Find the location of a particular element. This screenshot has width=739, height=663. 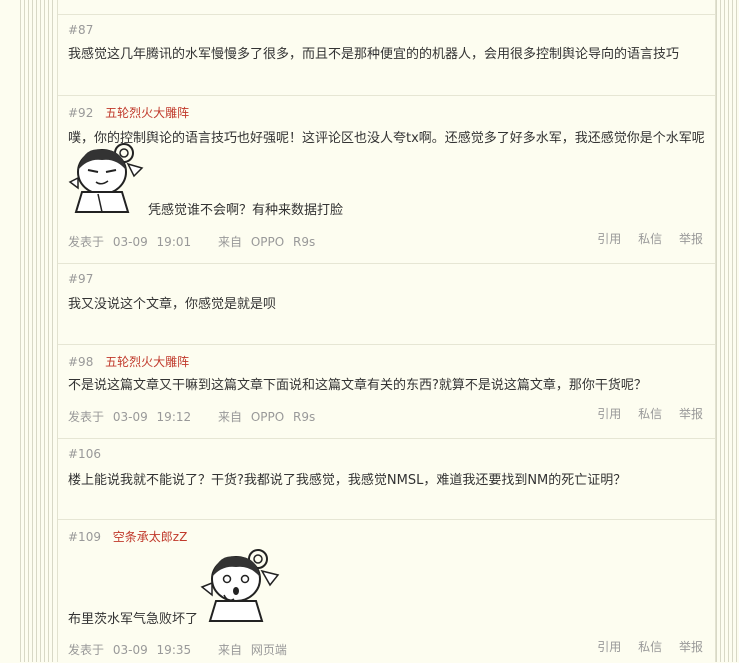

post-header: #87 is located at coordinates (80, 30).